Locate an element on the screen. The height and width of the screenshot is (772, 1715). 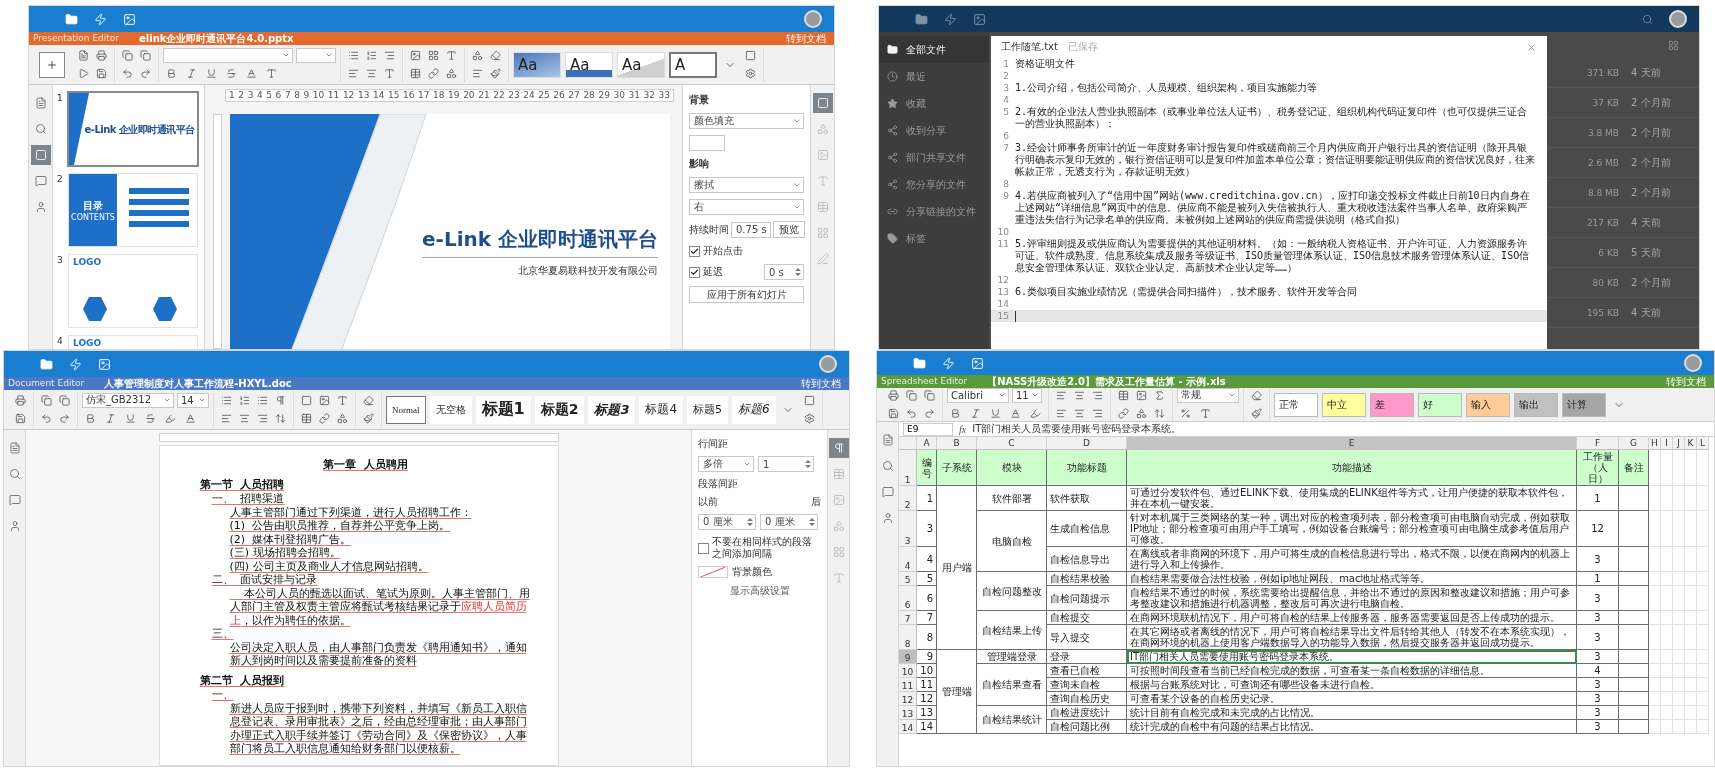
nav-item: 全部文件 is located at coordinates (934, 49).